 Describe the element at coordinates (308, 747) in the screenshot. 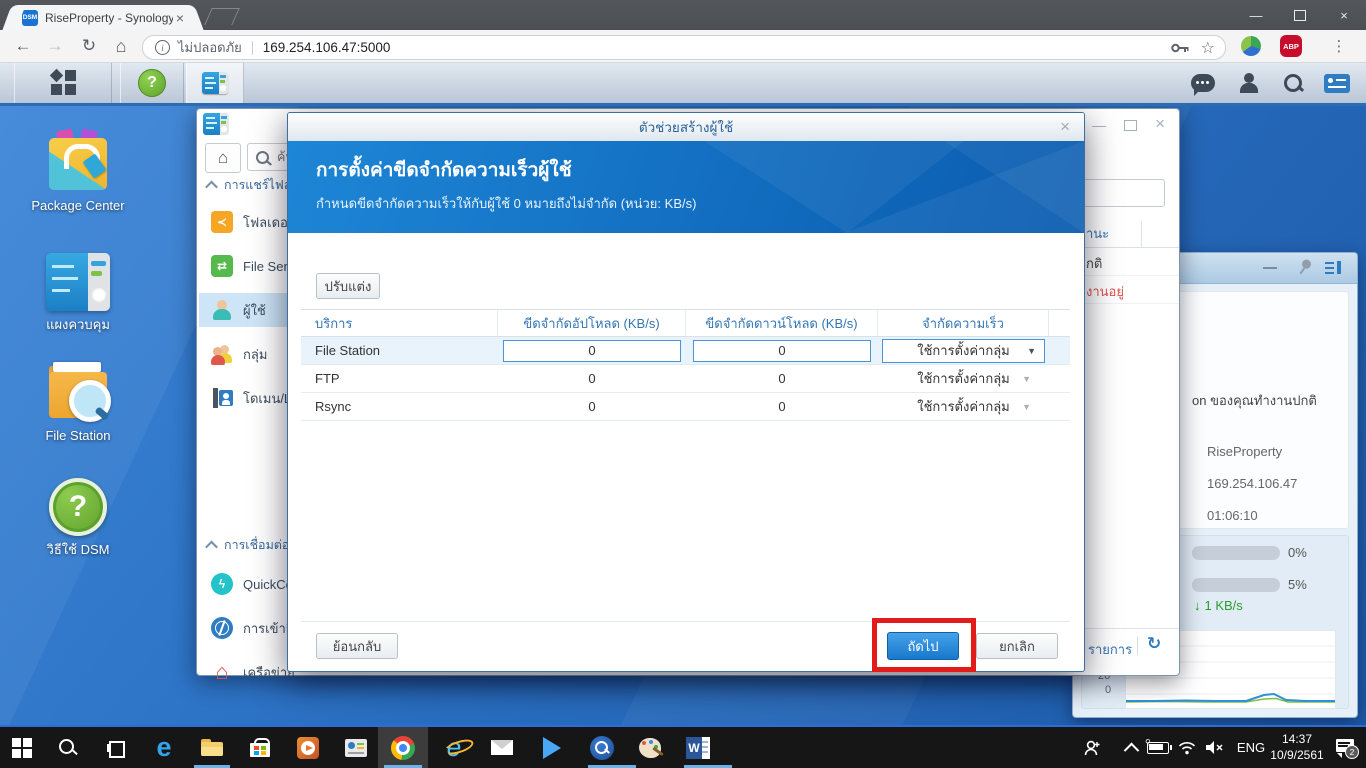

I see `media-player-button` at that location.